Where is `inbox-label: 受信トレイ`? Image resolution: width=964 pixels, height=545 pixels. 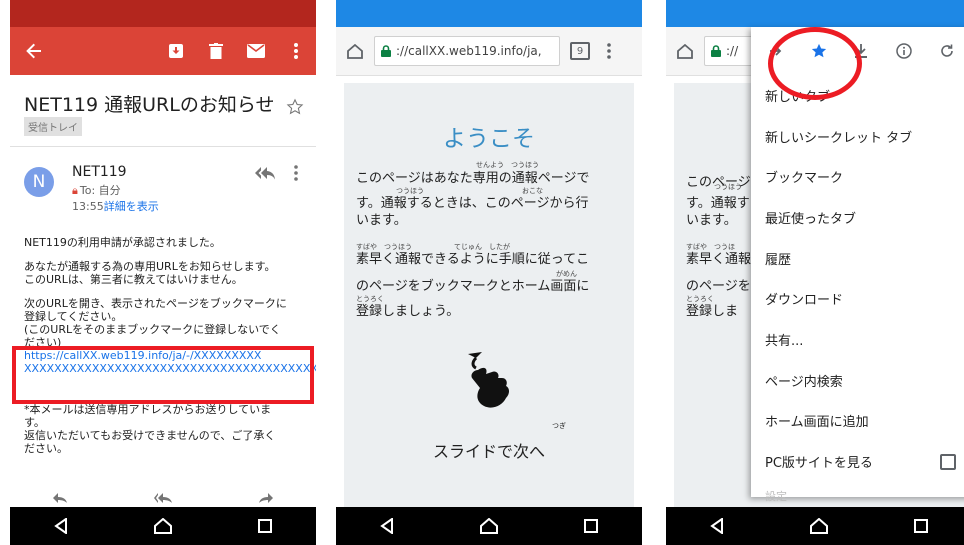 inbox-label: 受信トレイ is located at coordinates (53, 126).